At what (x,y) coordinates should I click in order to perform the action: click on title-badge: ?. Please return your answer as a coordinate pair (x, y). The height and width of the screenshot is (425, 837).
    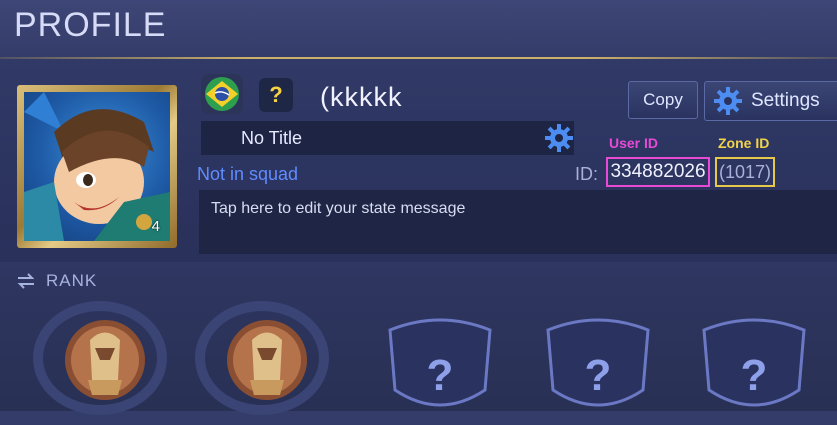
    Looking at the image, I should click on (276, 95).